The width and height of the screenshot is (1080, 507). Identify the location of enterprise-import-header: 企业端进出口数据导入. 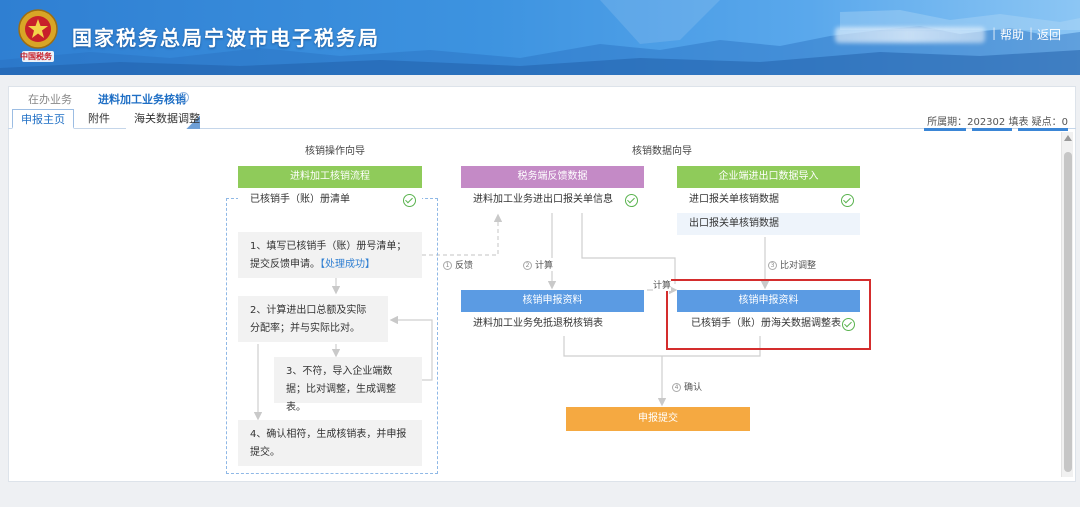
(768, 177).